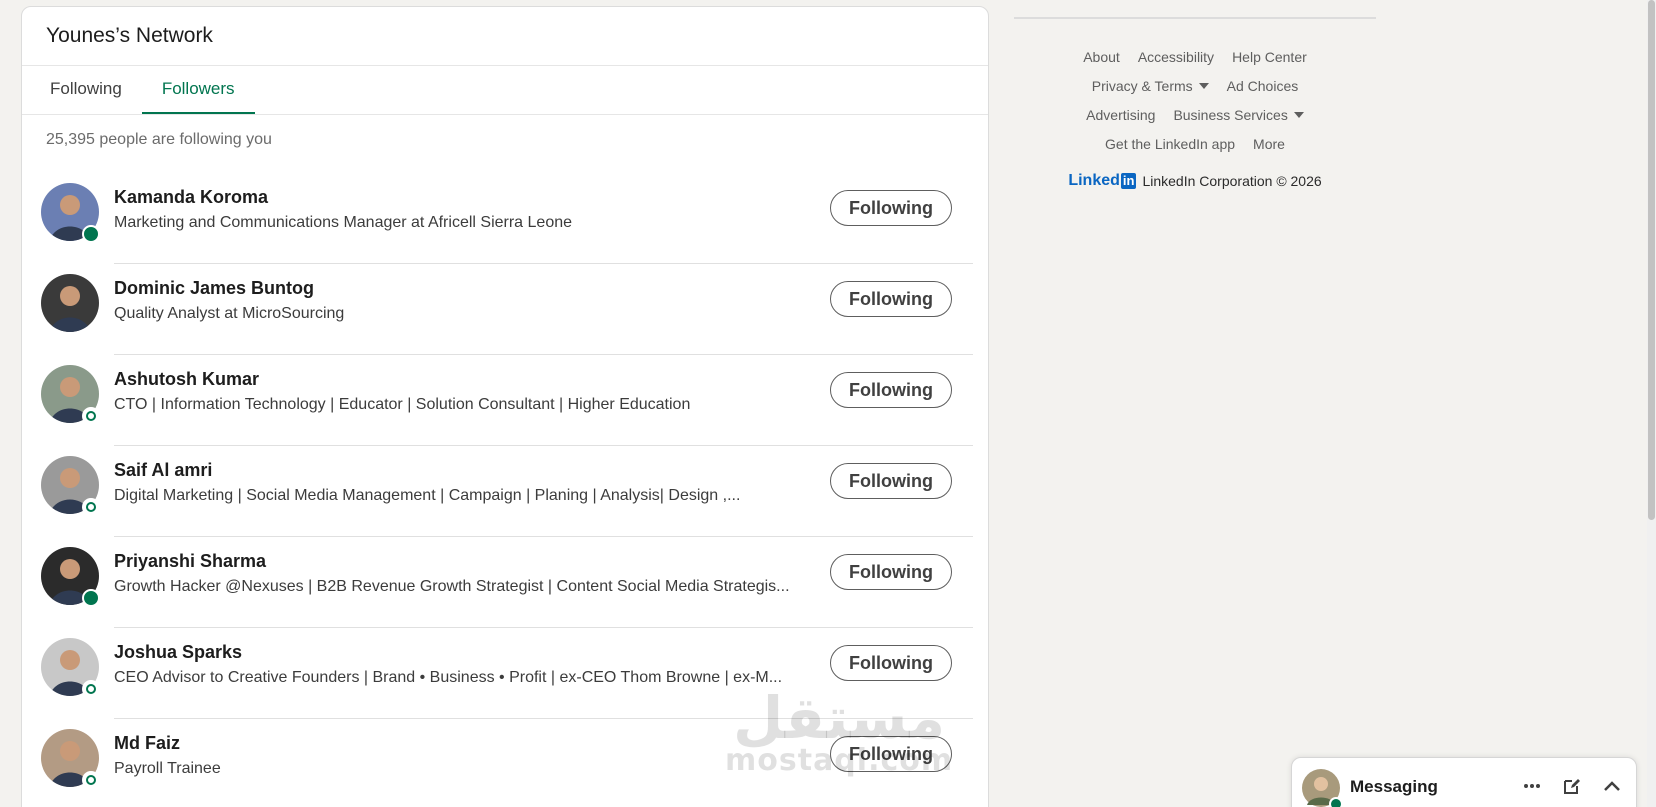 Image resolution: width=1656 pixels, height=807 pixels. What do you see at coordinates (129, 35) in the screenshot?
I see `page-title: Younes’s Network` at bounding box center [129, 35].